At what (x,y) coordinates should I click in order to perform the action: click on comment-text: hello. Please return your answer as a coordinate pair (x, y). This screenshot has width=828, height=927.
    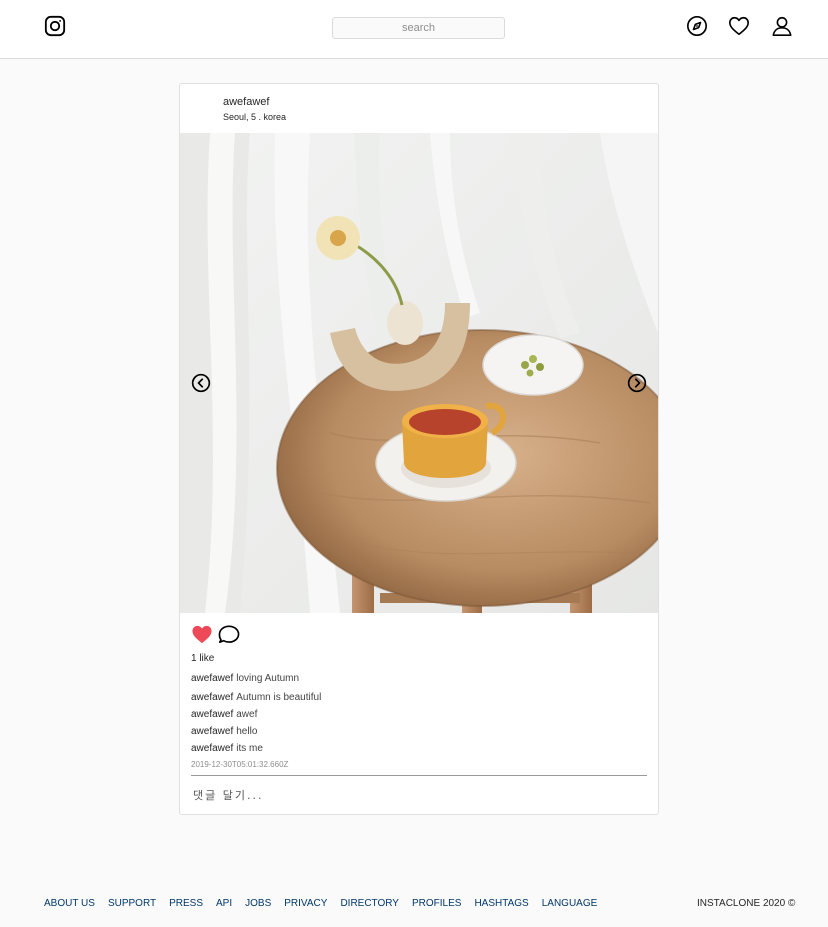
    Looking at the image, I should click on (247, 731).